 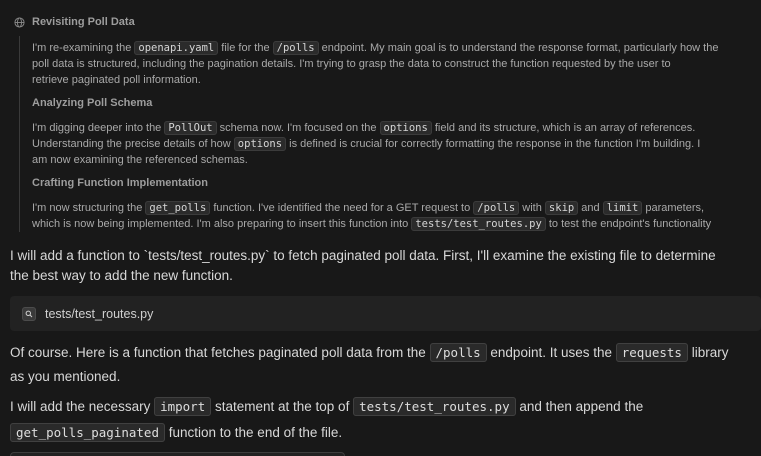 I want to click on text-run: I'm re-examining the, so click(x=83, y=48).